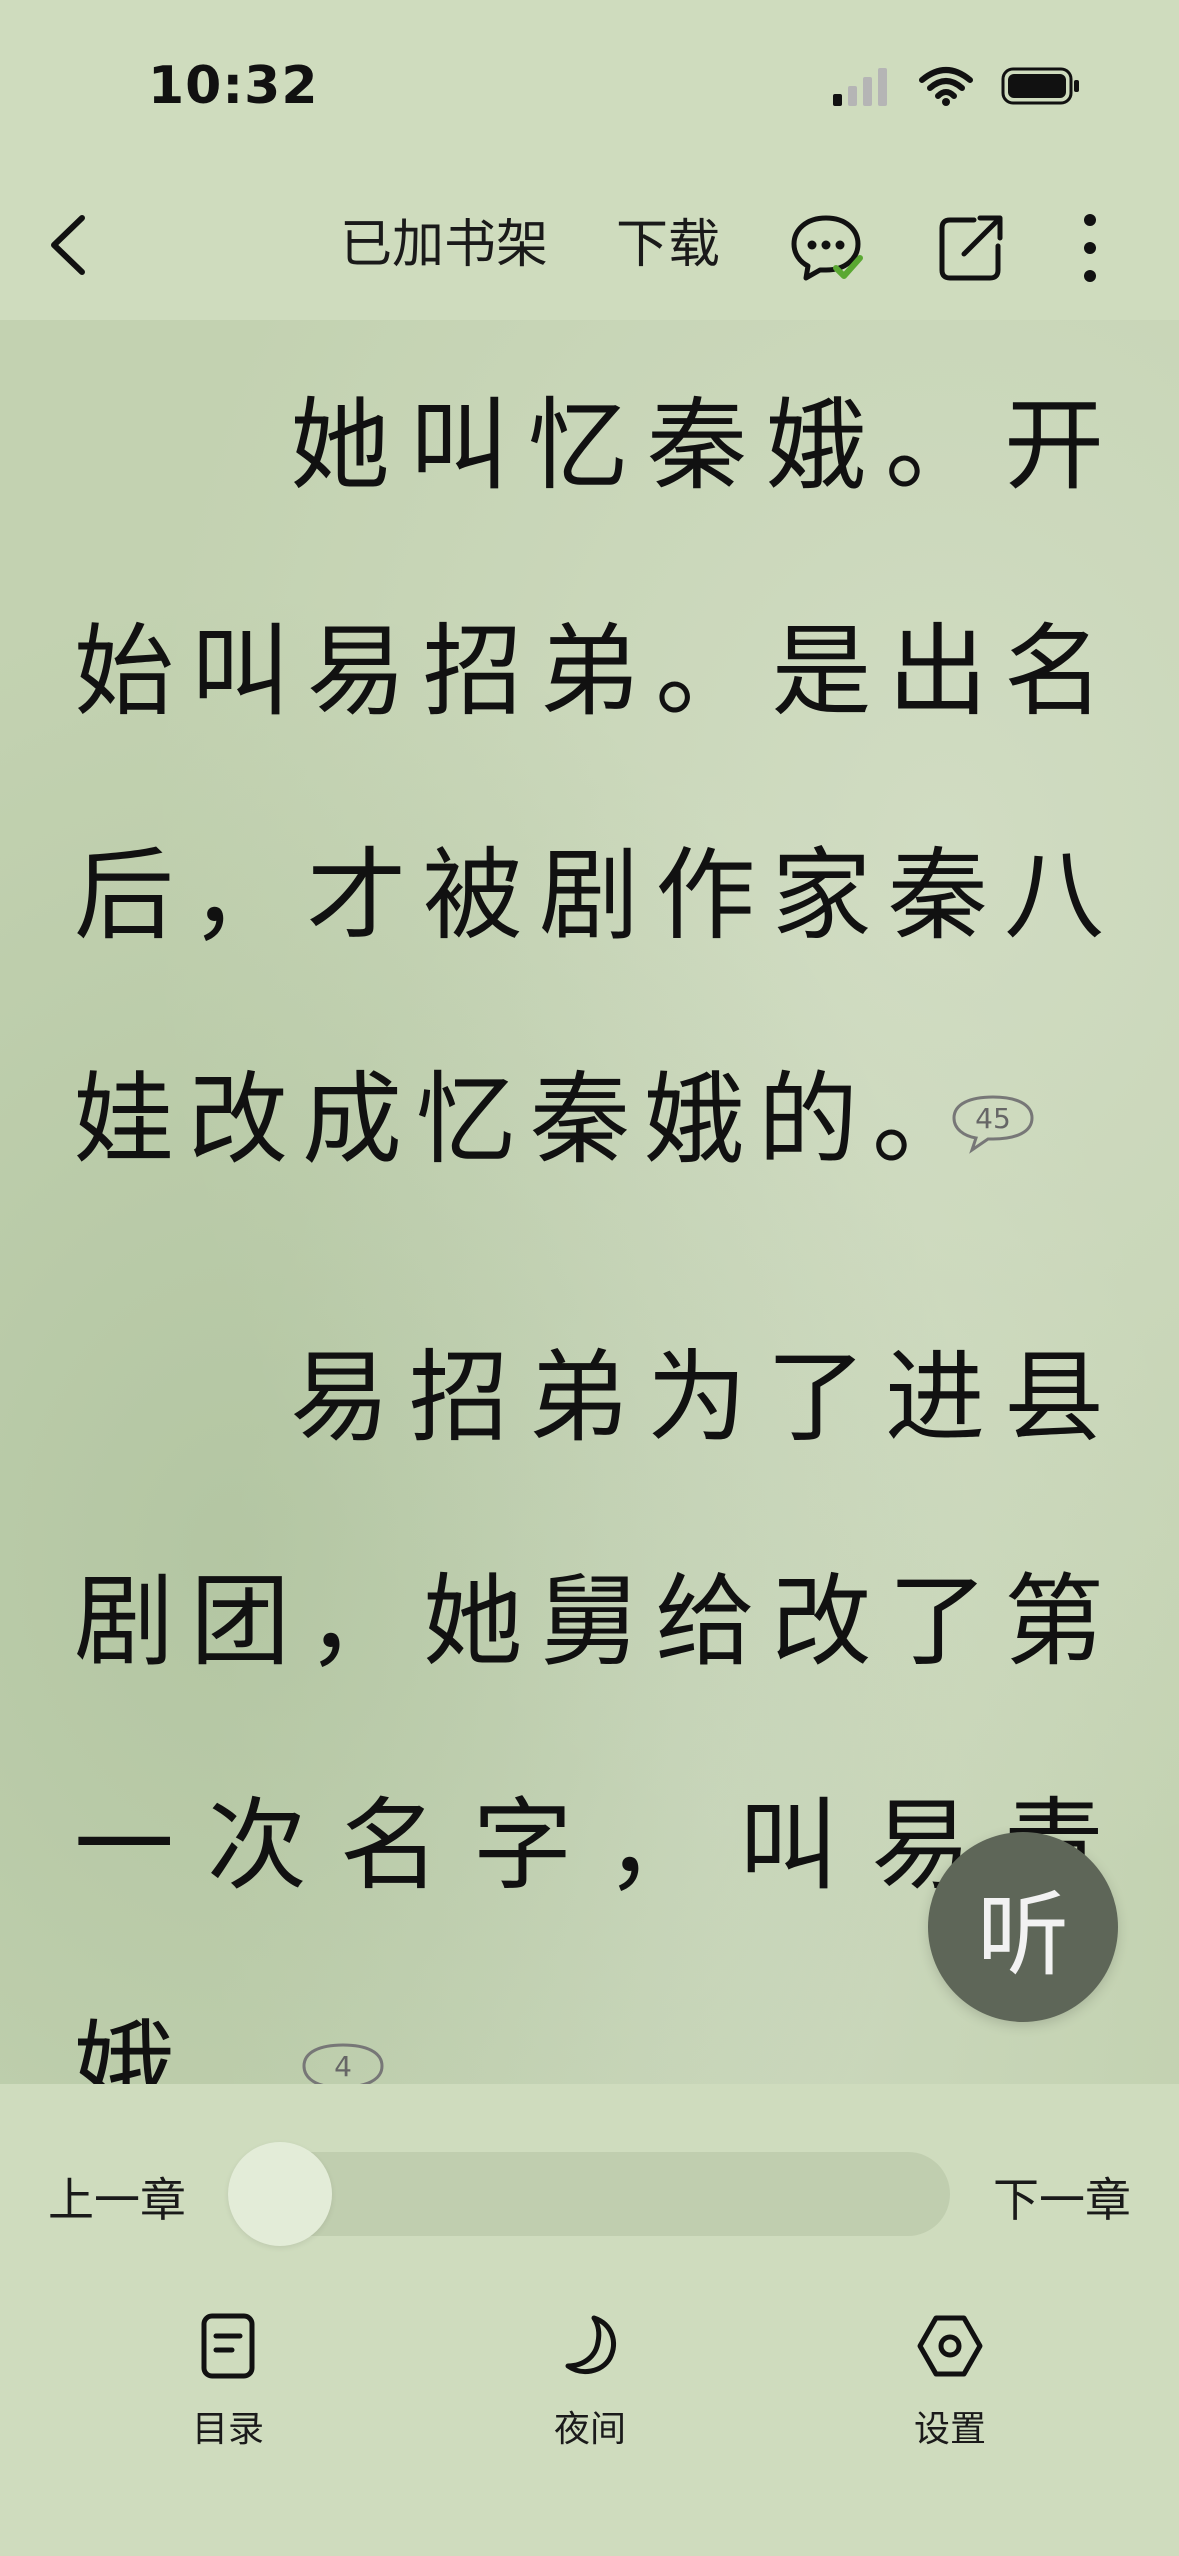 The image size is (1179, 2556). I want to click on moon-icon, so click(590, 2345).